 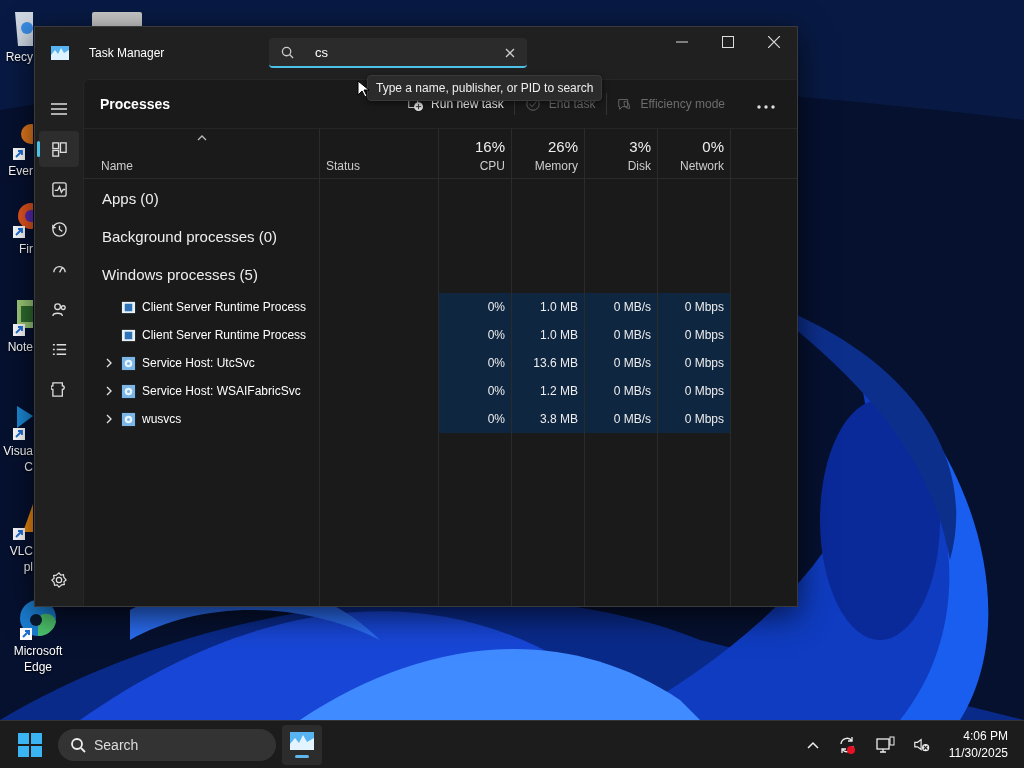 I want to click on menu-icon, so click(x=59, y=109).